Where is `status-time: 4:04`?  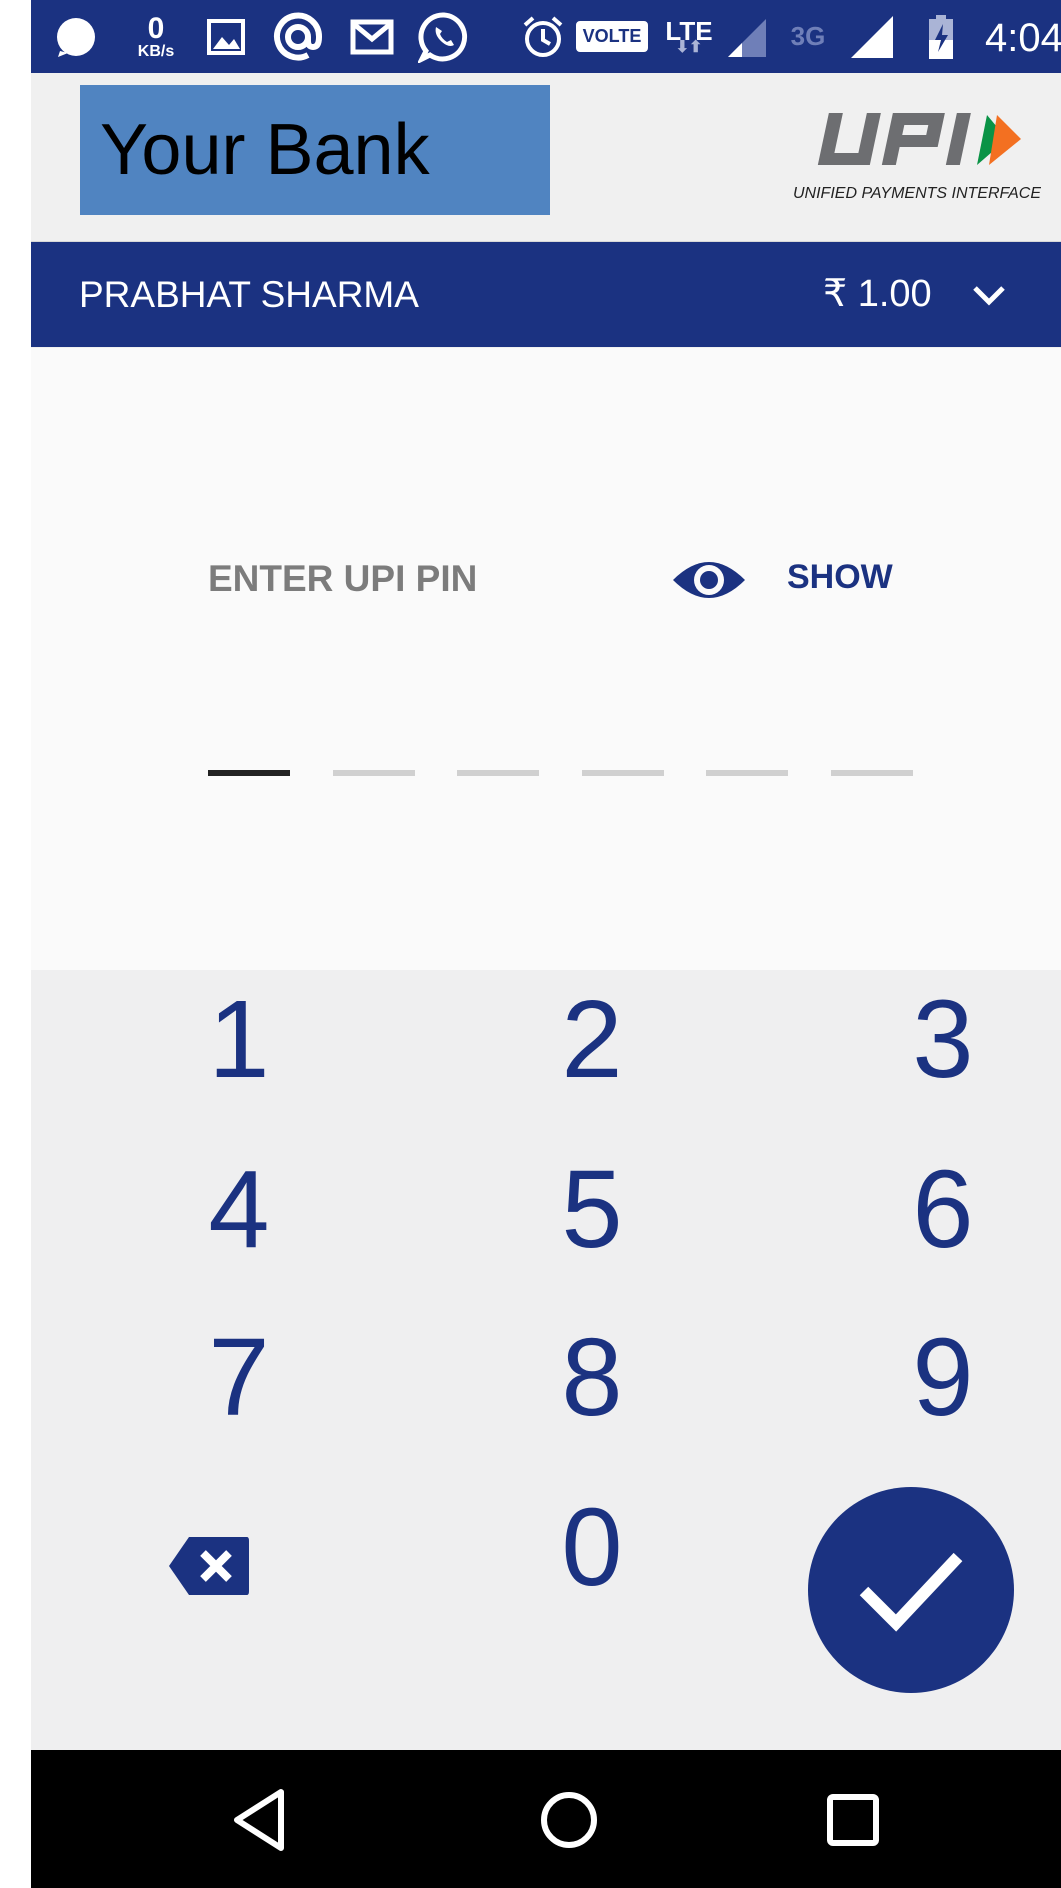
status-time: 4:04 is located at coordinates (1023, 38).